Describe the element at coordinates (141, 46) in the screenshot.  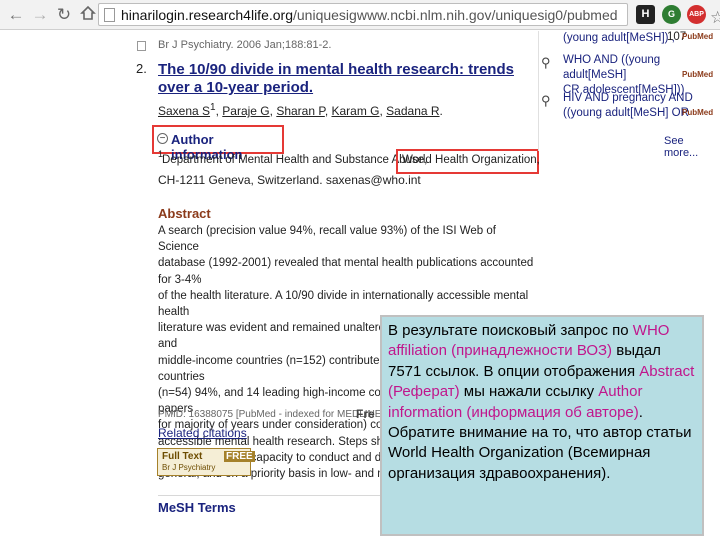
I see `select-checkbox` at that location.